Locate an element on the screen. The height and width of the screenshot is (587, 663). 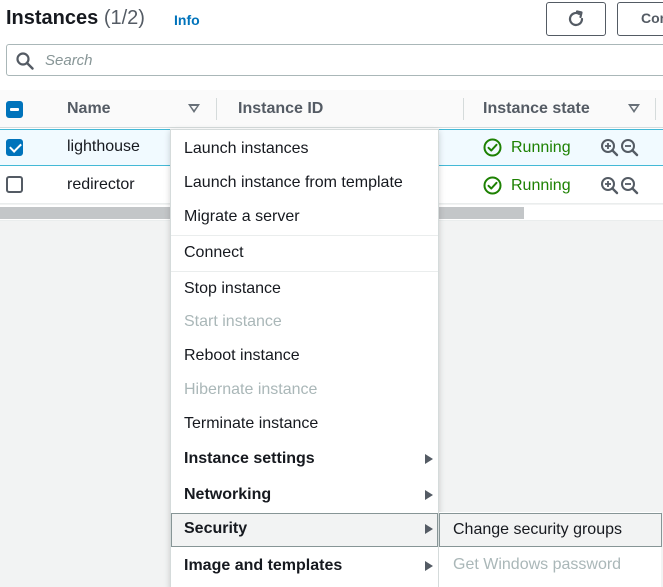
select-all-checkbox is located at coordinates (14, 109).